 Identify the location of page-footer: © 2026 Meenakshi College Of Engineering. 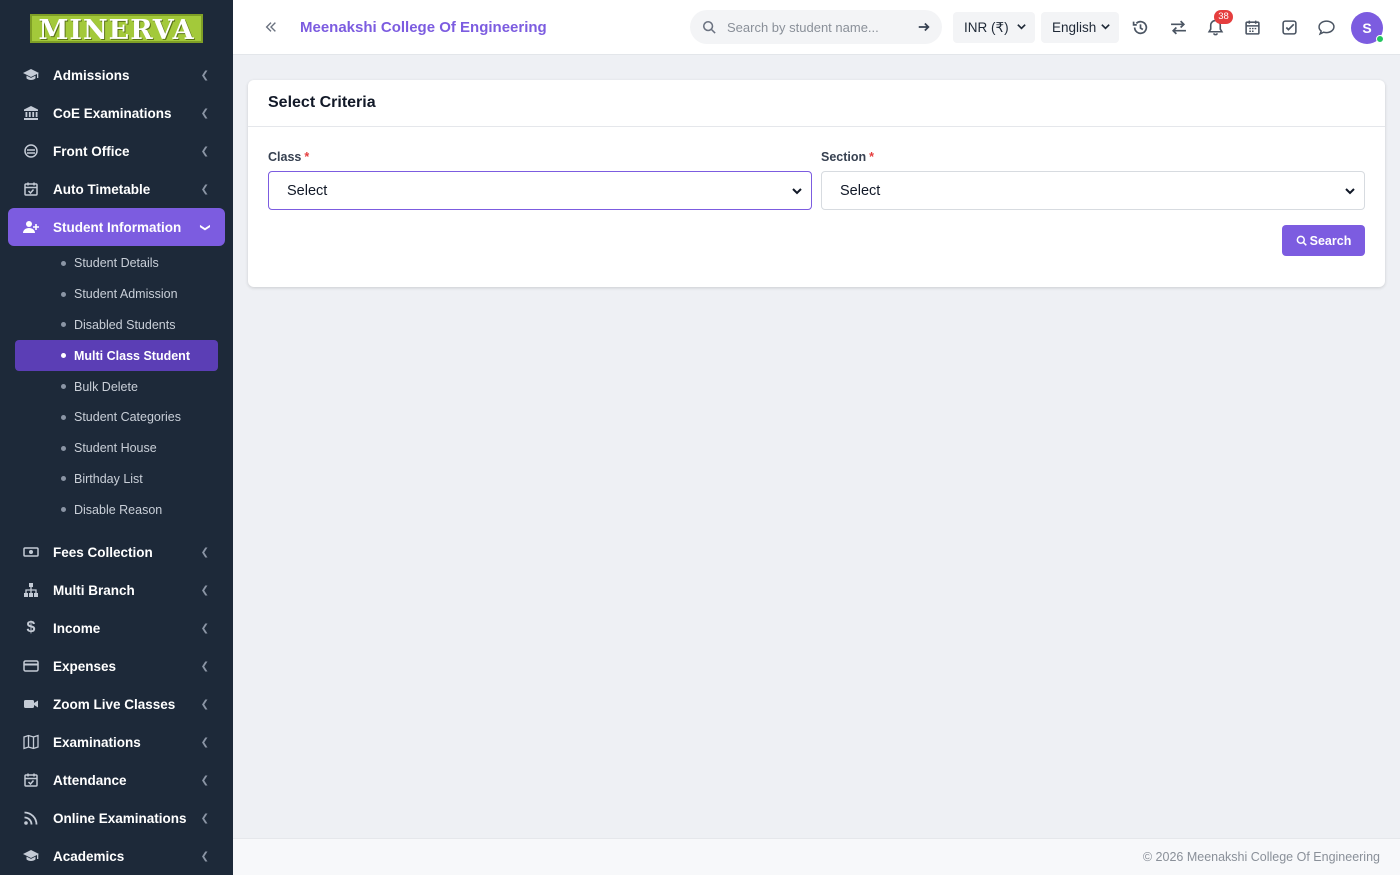
(816, 856).